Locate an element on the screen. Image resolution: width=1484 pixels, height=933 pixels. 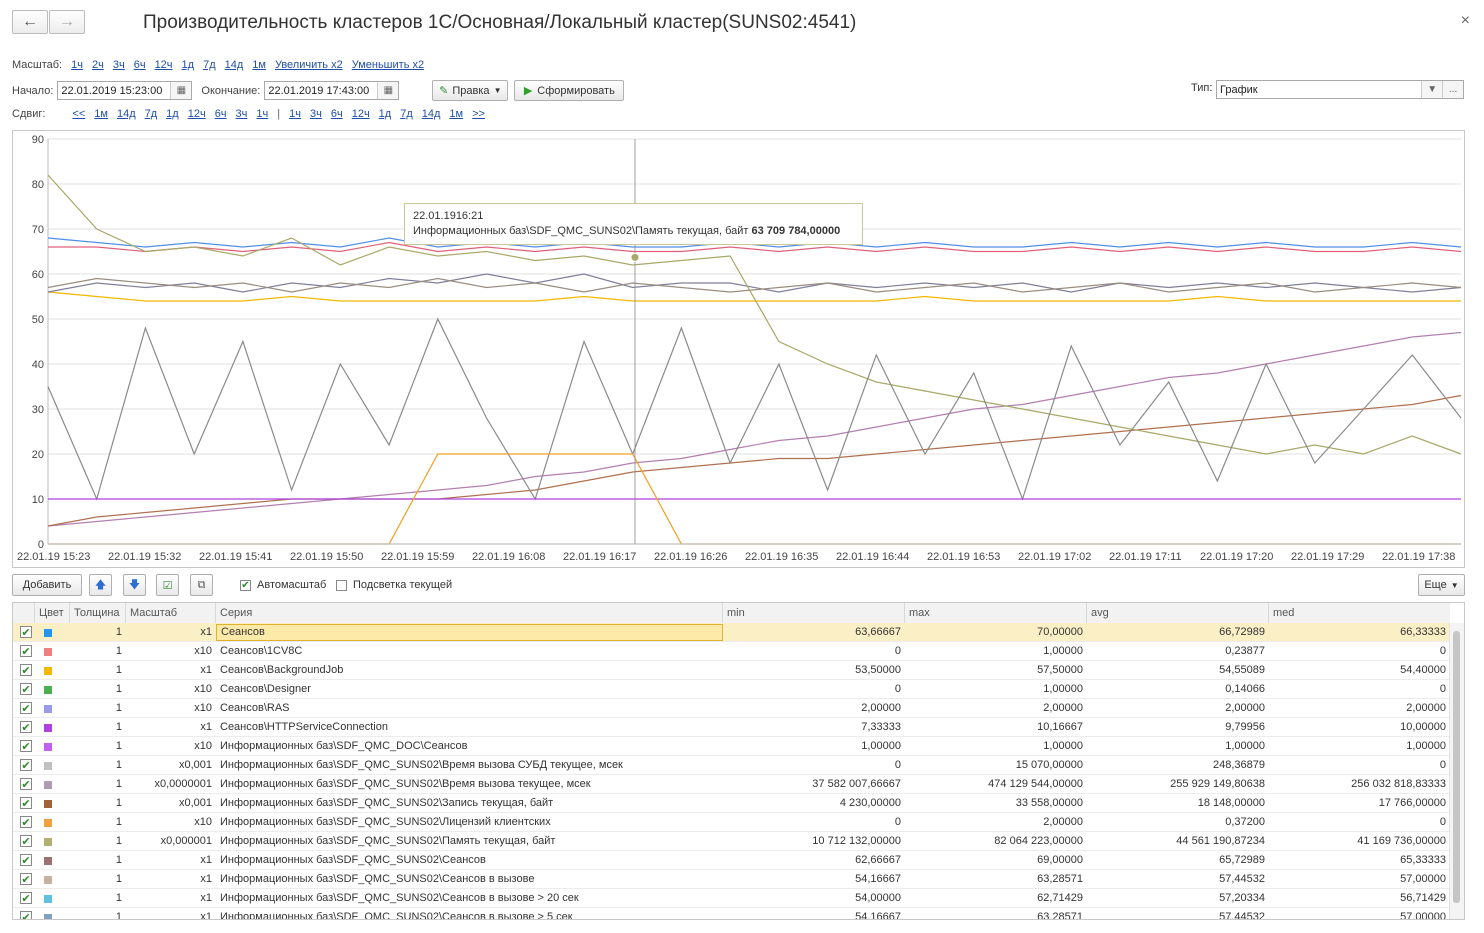
scale-link: 12ч is located at coordinates (164, 65).